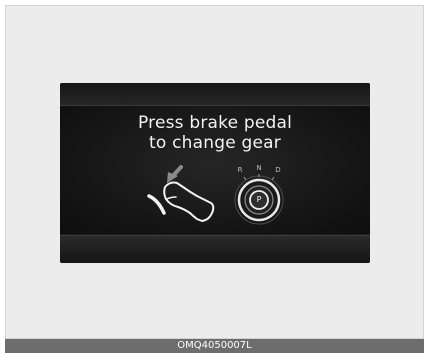  I want to click on message-line-1: Press brake pedal, so click(215, 123).